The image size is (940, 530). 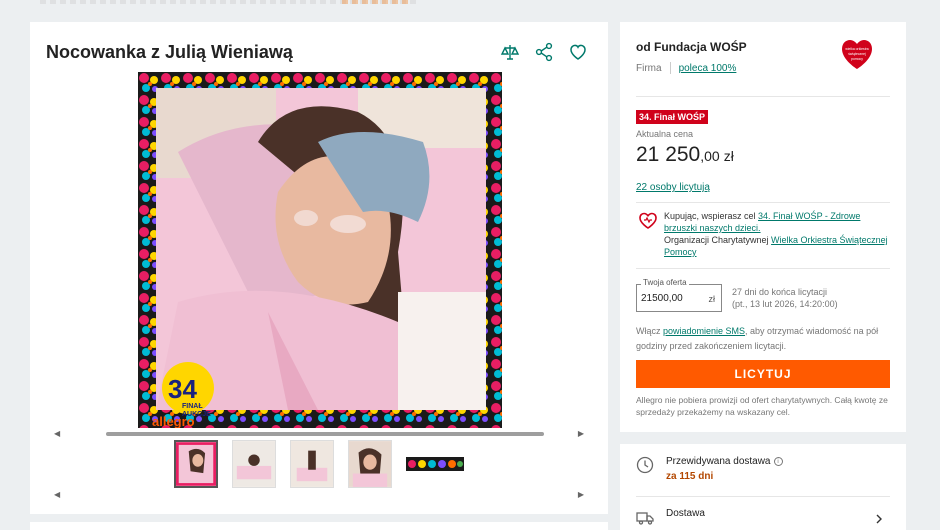 What do you see at coordinates (763, 374) in the screenshot?
I see `bid-button: LICYTUJ` at bounding box center [763, 374].